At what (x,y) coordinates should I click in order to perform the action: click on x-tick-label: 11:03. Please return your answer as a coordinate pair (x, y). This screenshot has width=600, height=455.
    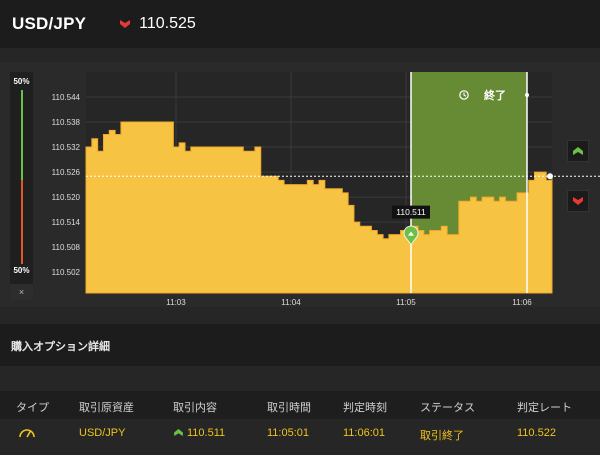
    Looking at the image, I should click on (176, 302).